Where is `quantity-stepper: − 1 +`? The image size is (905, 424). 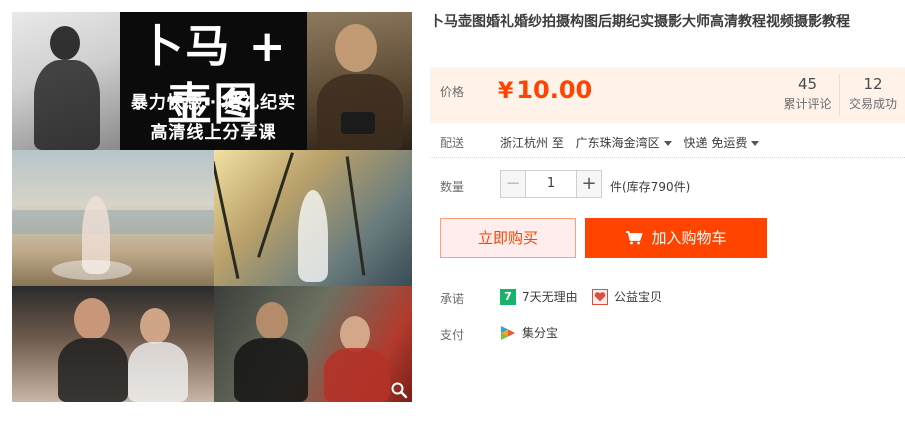 quantity-stepper: − 1 + is located at coordinates (551, 184).